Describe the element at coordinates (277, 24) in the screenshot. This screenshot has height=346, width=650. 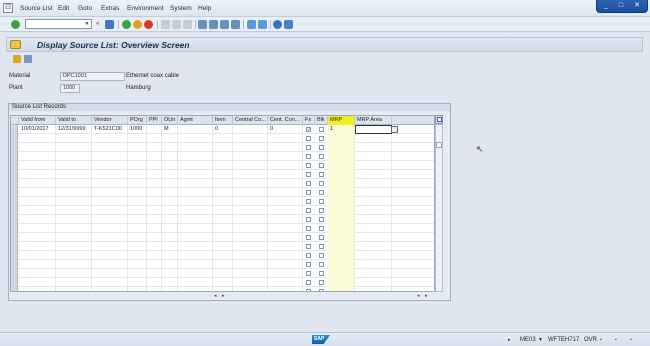
I see `help-icon` at that location.